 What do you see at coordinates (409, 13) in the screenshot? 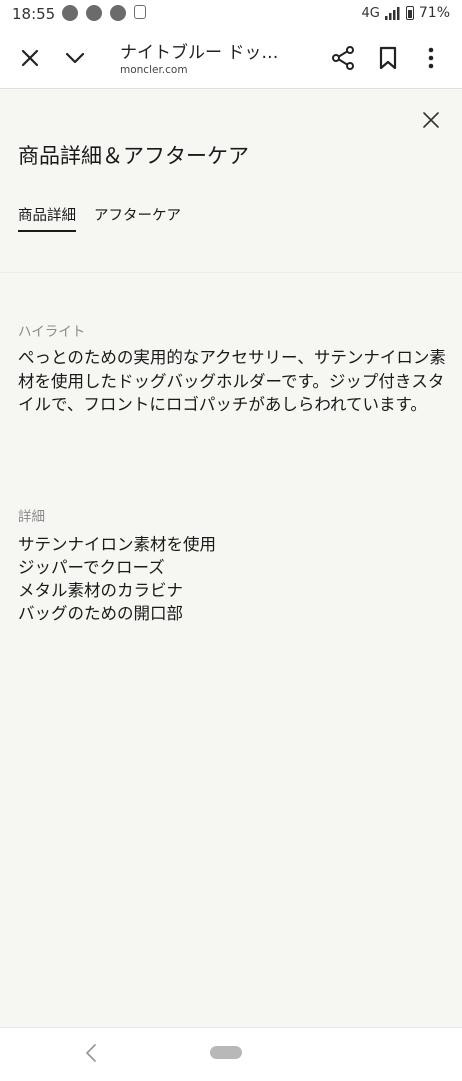
I see `battery-icon` at bounding box center [409, 13].